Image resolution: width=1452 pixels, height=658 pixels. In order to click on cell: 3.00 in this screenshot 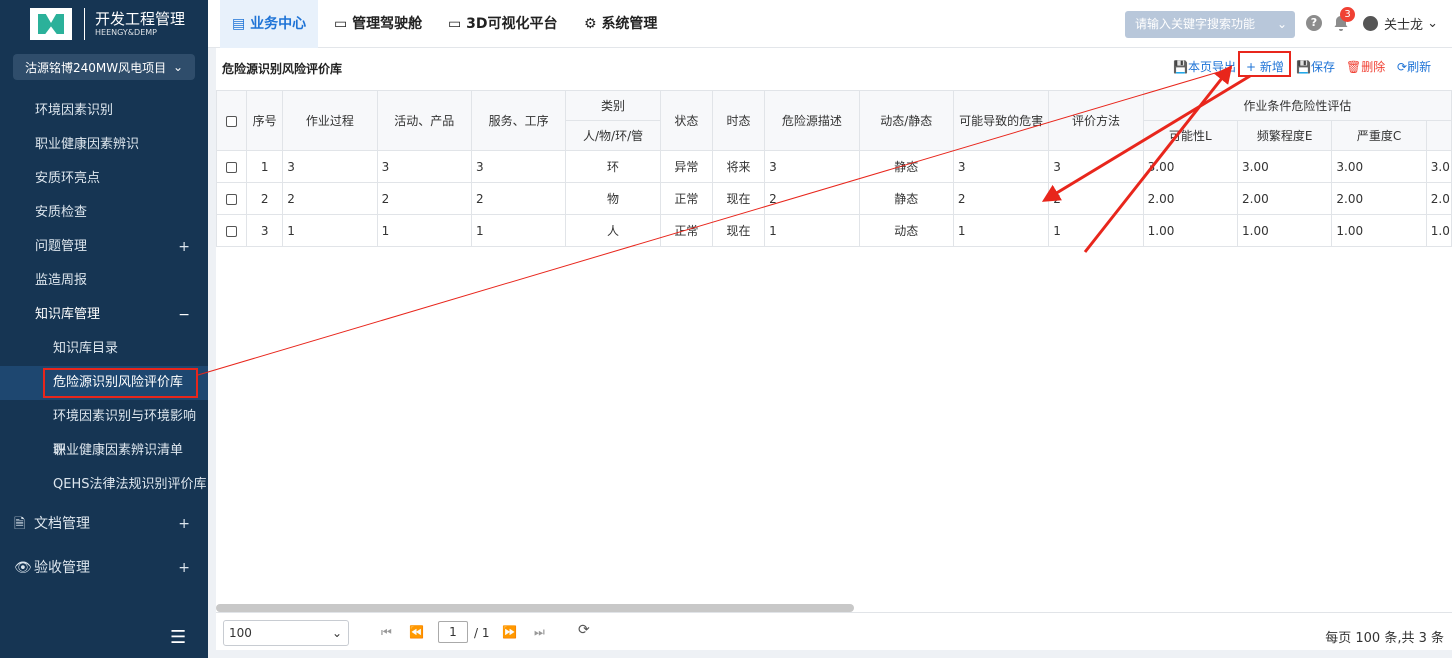, I will do `click(1190, 166)`.